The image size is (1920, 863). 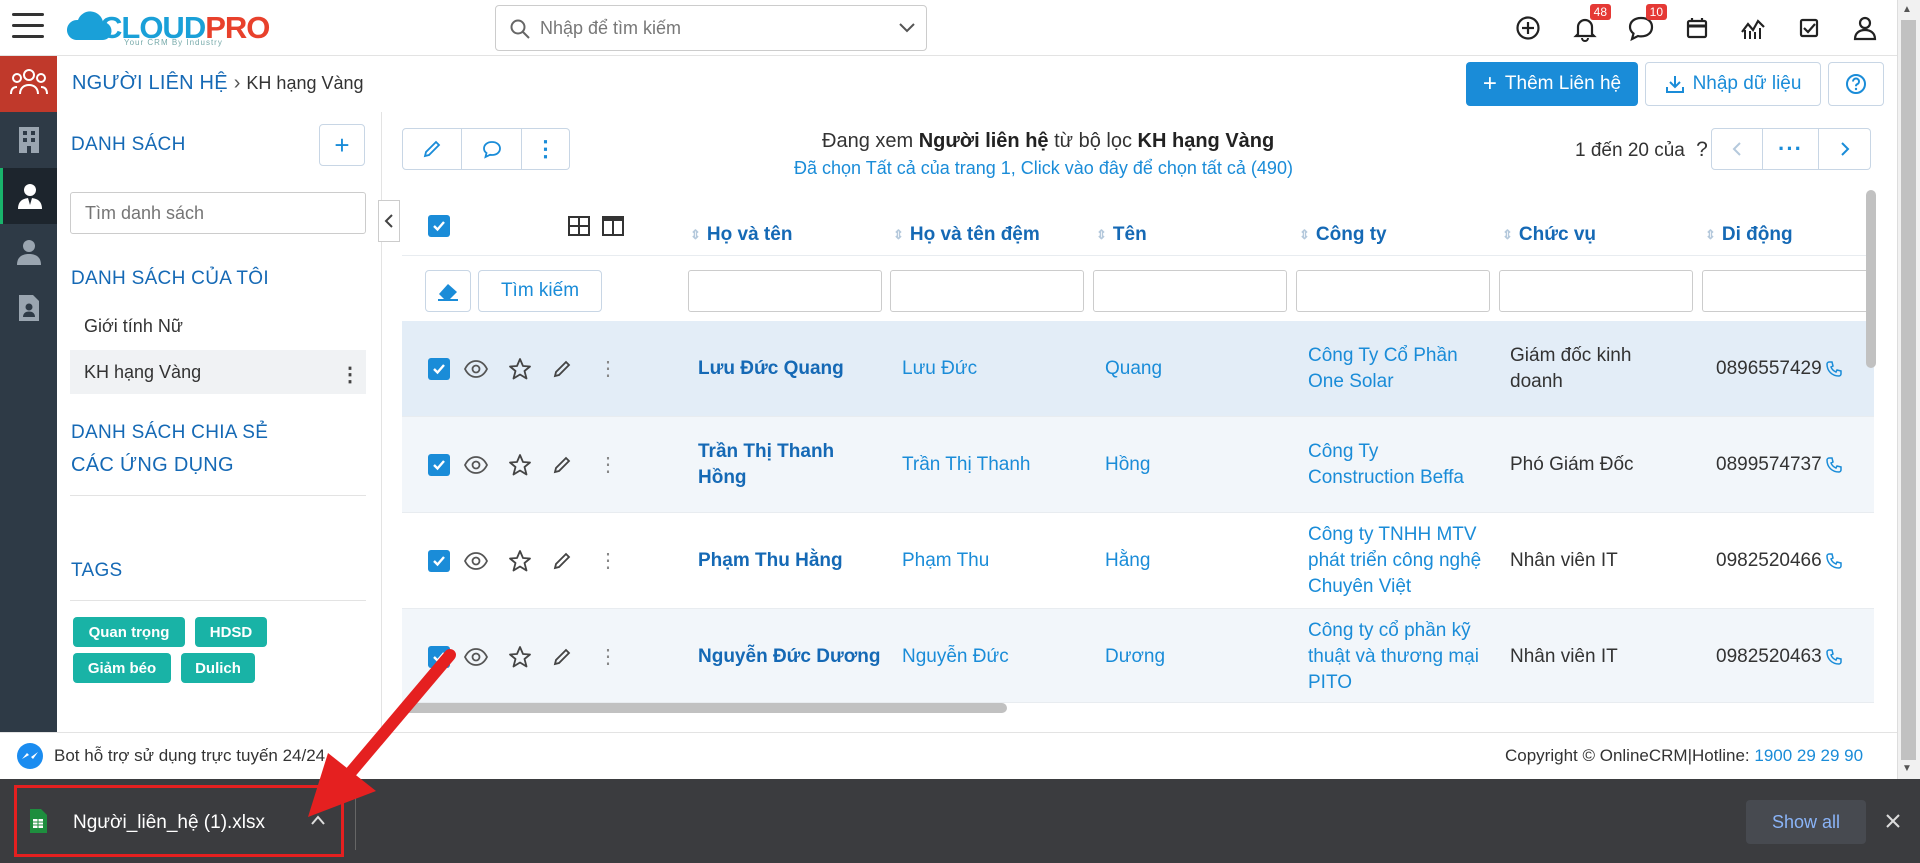 I want to click on cell-middle-name: Trần Thị Thanh, so click(x=997, y=465).